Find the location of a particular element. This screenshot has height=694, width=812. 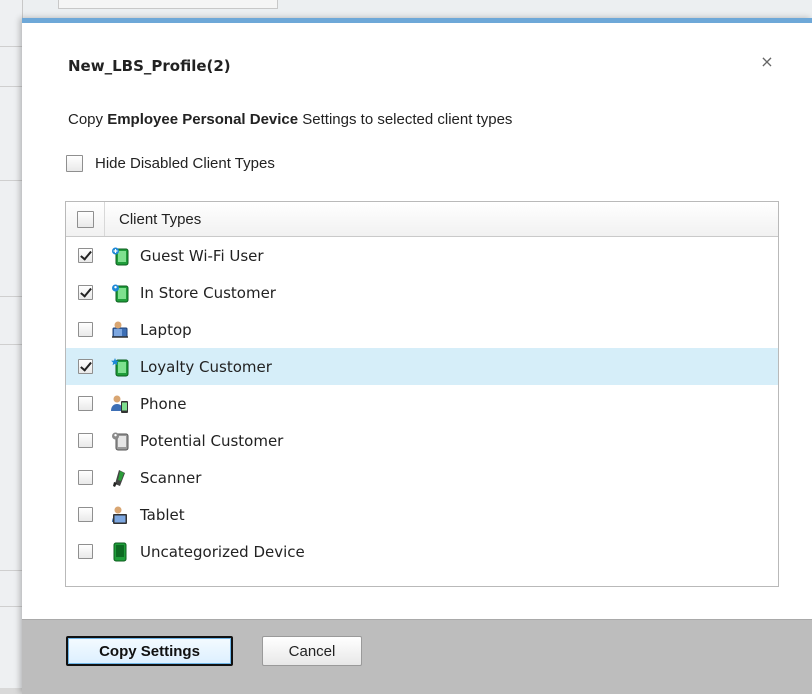

customer-device-icon is located at coordinates (120, 293).